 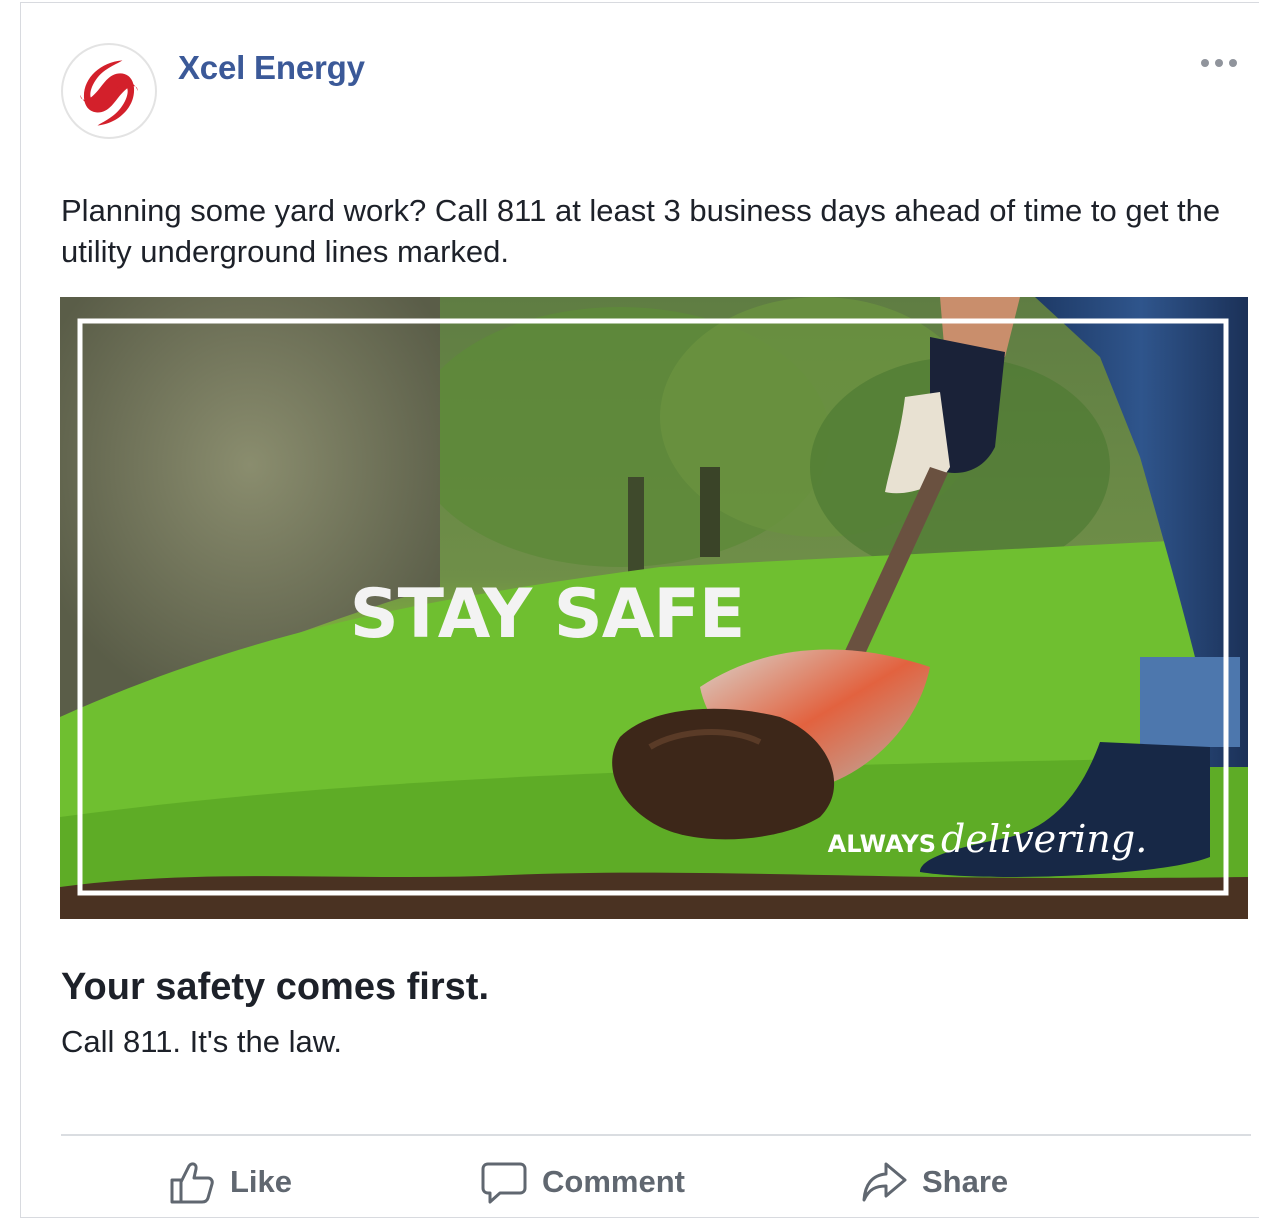 What do you see at coordinates (261, 1181) in the screenshot?
I see `like-label: Like` at bounding box center [261, 1181].